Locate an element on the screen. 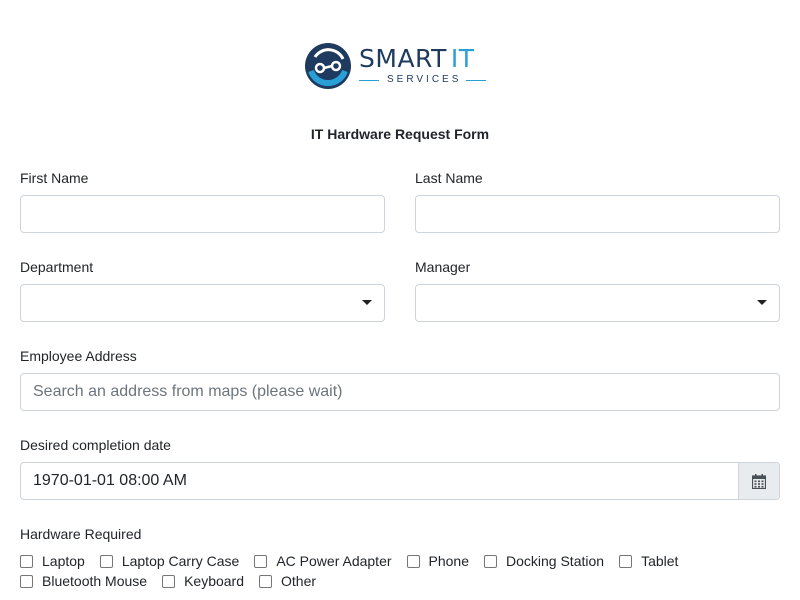  hardware-option-label: Laptop is located at coordinates (63, 560).